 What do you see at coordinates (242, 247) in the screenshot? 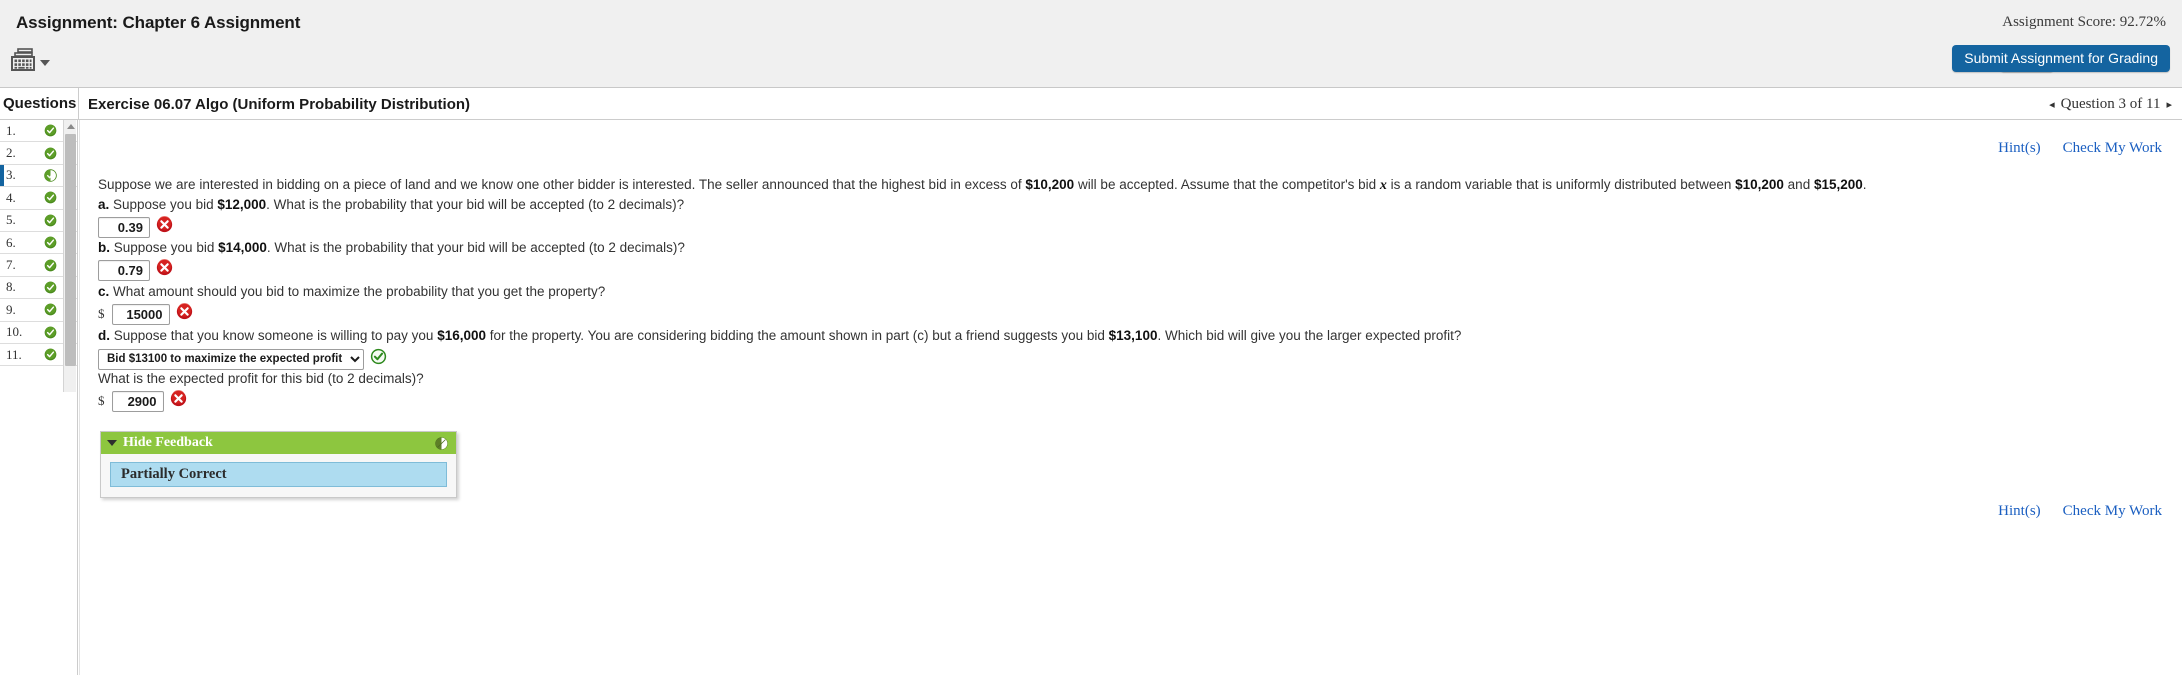
I see `part-b-amount: $14,000` at bounding box center [242, 247].